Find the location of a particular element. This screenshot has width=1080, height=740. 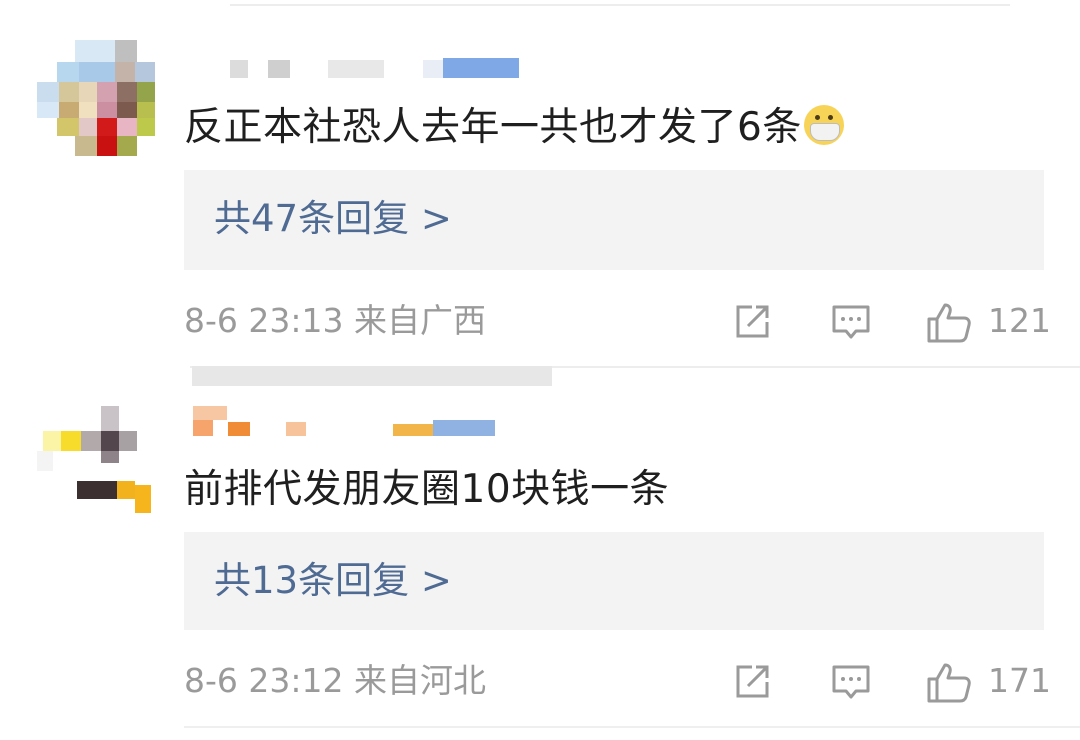

comment-meta: 8-6 23:13 来自广西 121 is located at coordinates (617, 321).